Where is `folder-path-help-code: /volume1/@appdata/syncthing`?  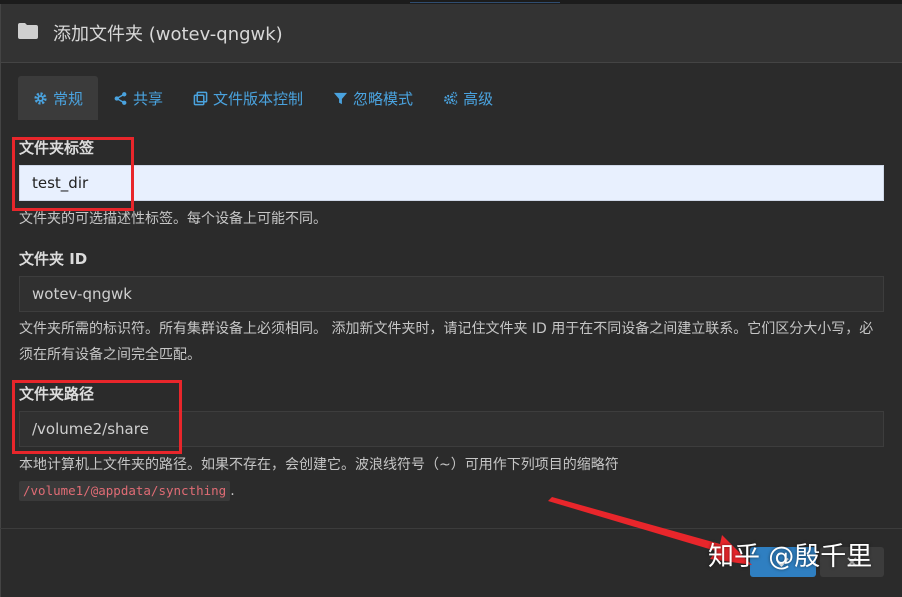 folder-path-help-code: /volume1/@appdata/syncthing is located at coordinates (125, 491).